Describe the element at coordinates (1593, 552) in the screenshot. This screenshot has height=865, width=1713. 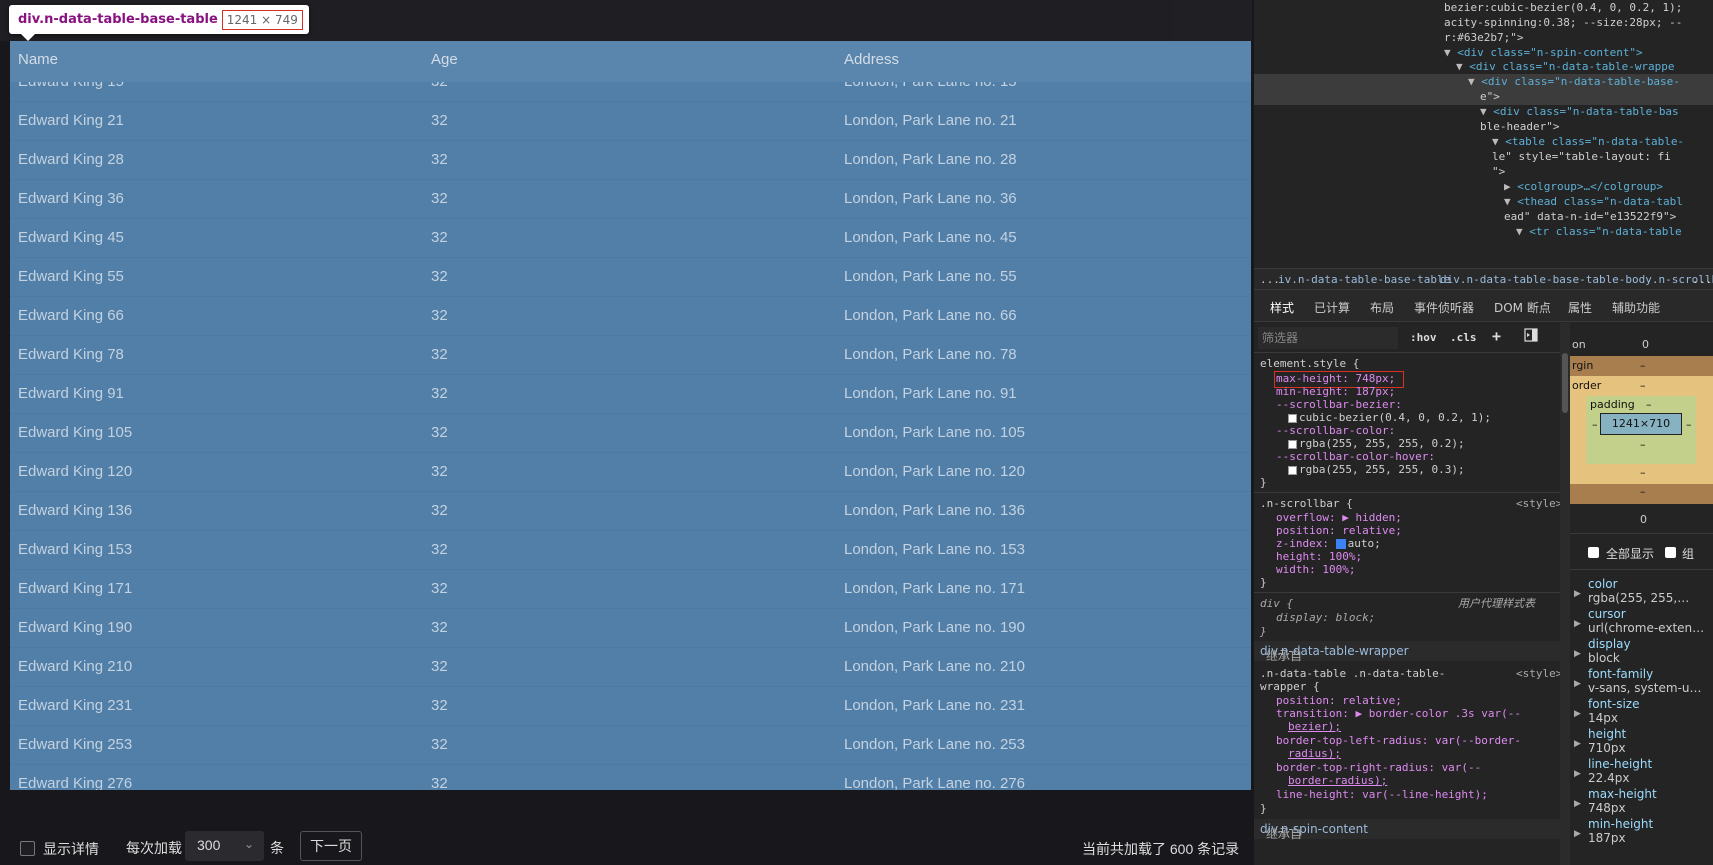
I see `show-all-checkbox` at that location.